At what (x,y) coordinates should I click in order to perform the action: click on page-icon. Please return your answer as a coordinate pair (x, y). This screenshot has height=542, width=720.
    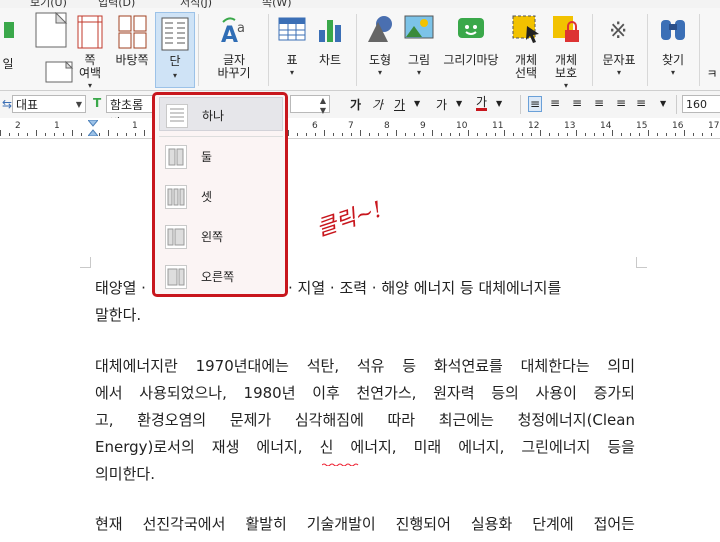
    Looking at the image, I should click on (52, 31).